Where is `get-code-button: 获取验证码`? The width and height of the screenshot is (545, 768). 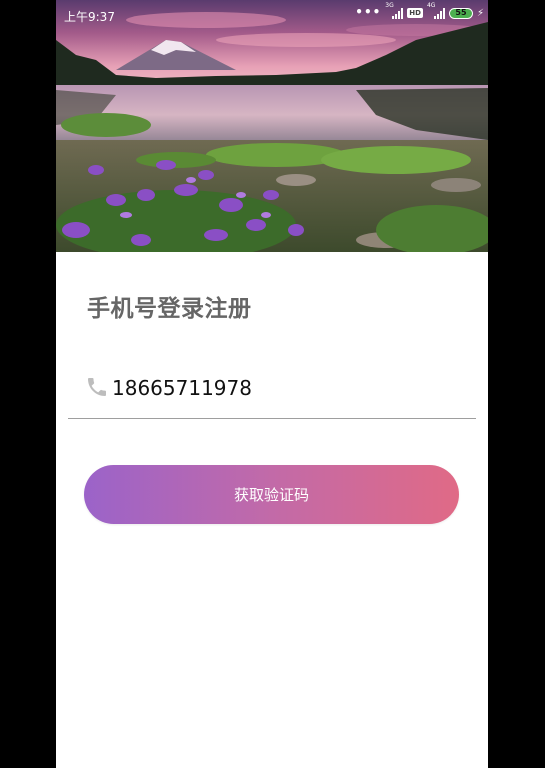 get-code-button: 获取验证码 is located at coordinates (271, 494).